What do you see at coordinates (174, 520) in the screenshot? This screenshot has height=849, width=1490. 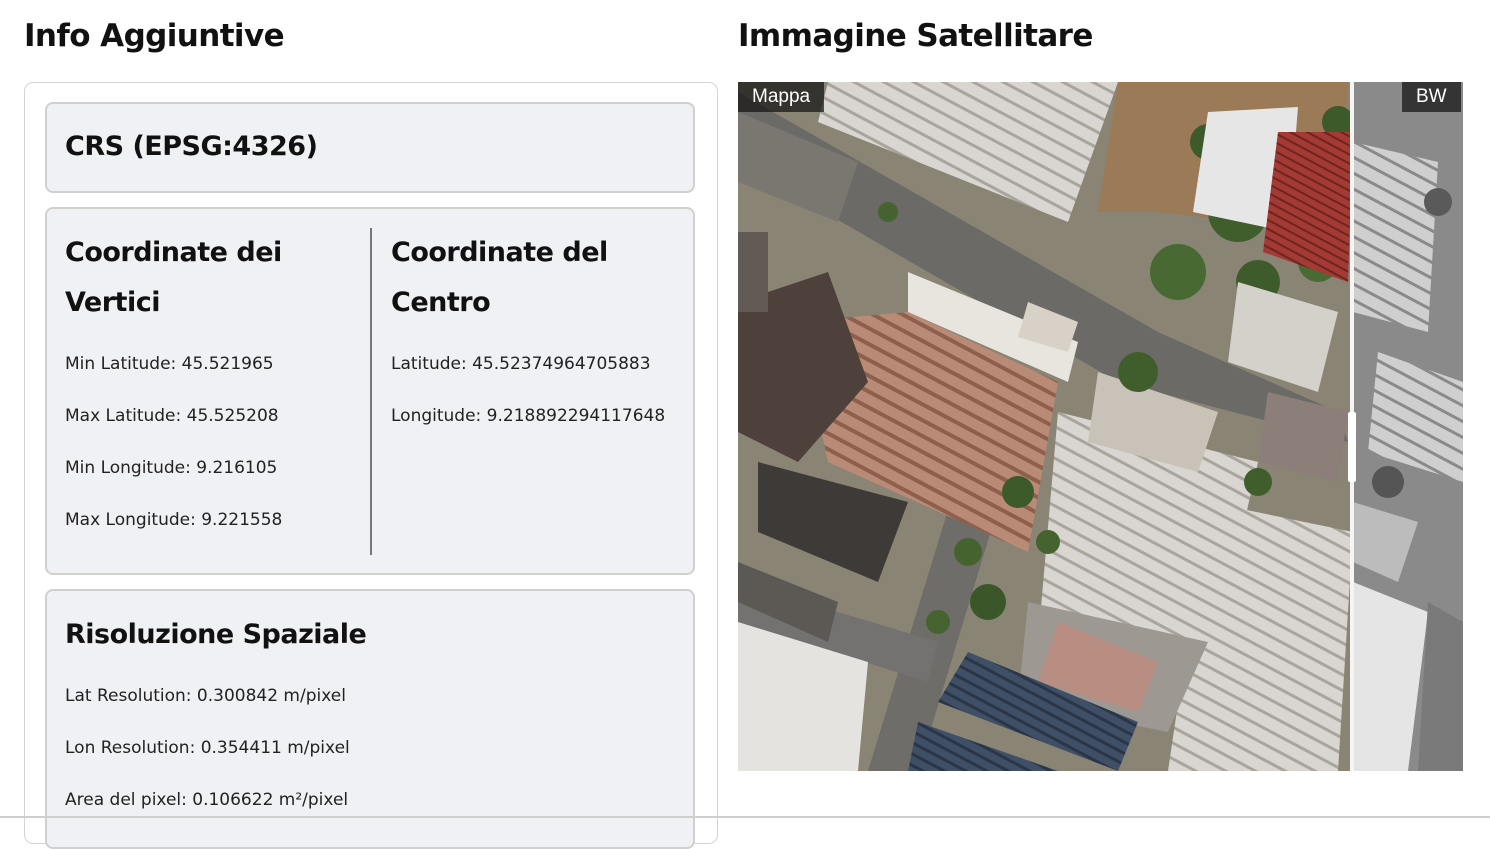 I see `max-longitude: Max Longitude: 9.221558` at bounding box center [174, 520].